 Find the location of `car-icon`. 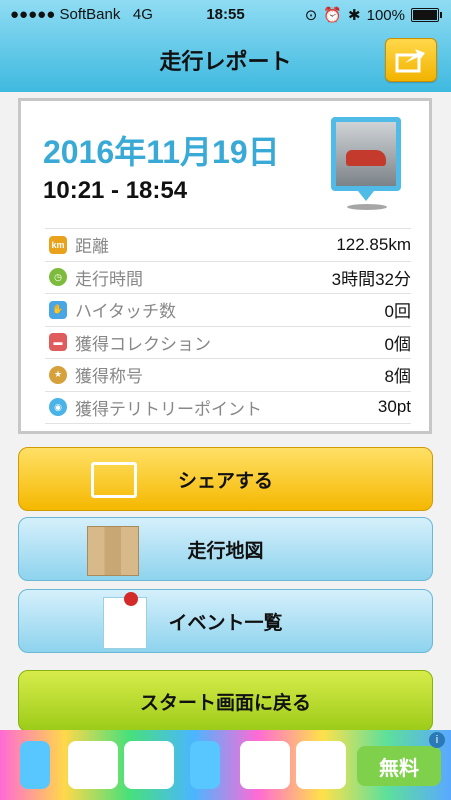

car-icon is located at coordinates (366, 158).